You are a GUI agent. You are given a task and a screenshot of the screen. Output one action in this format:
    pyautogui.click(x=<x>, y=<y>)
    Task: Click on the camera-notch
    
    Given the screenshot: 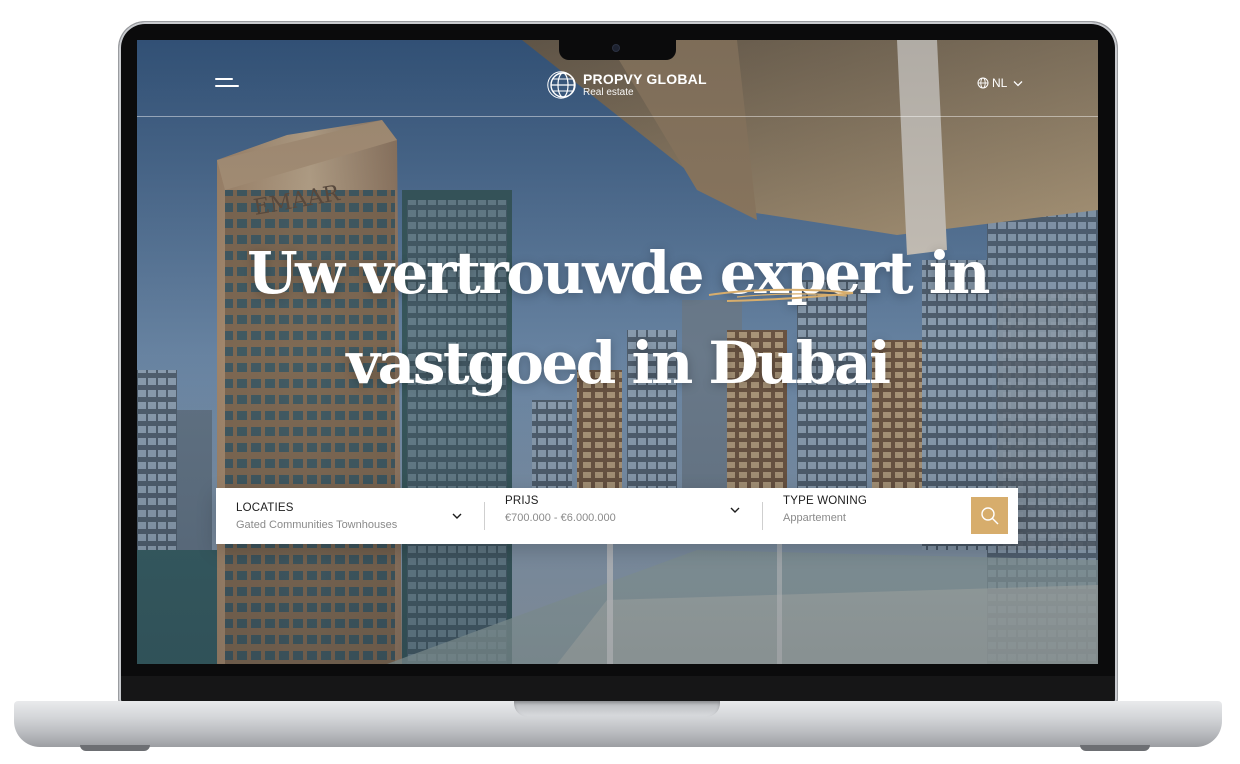 What is the action you would take?
    pyautogui.click(x=617, y=50)
    